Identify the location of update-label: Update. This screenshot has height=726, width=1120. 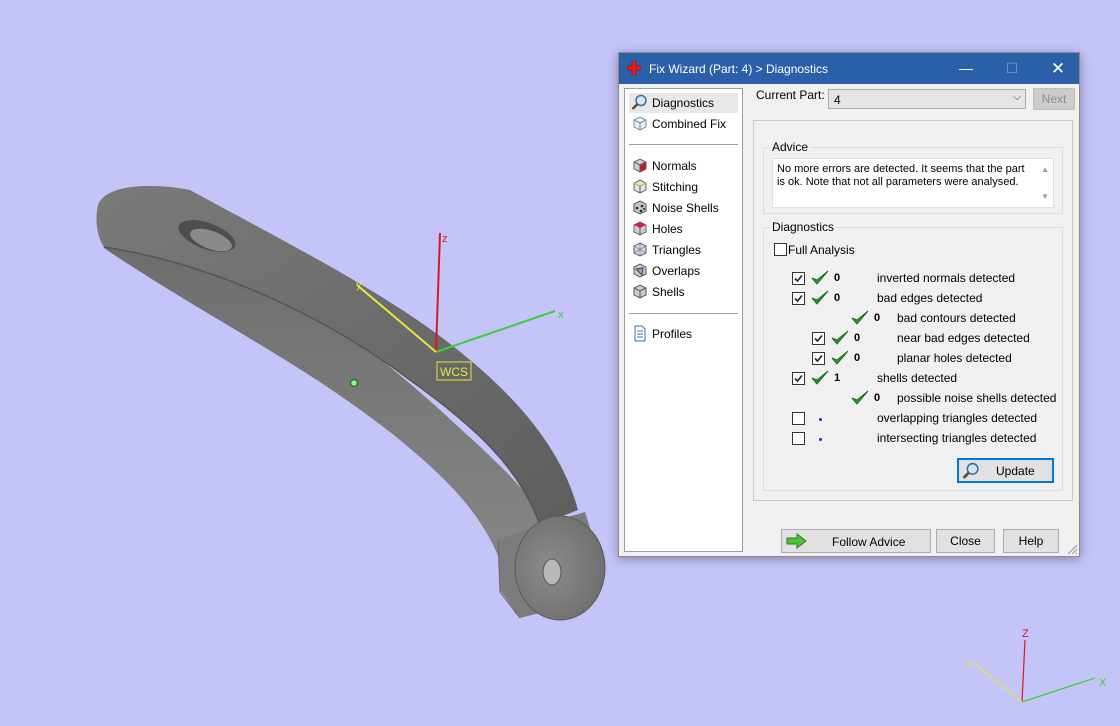
(1015, 471).